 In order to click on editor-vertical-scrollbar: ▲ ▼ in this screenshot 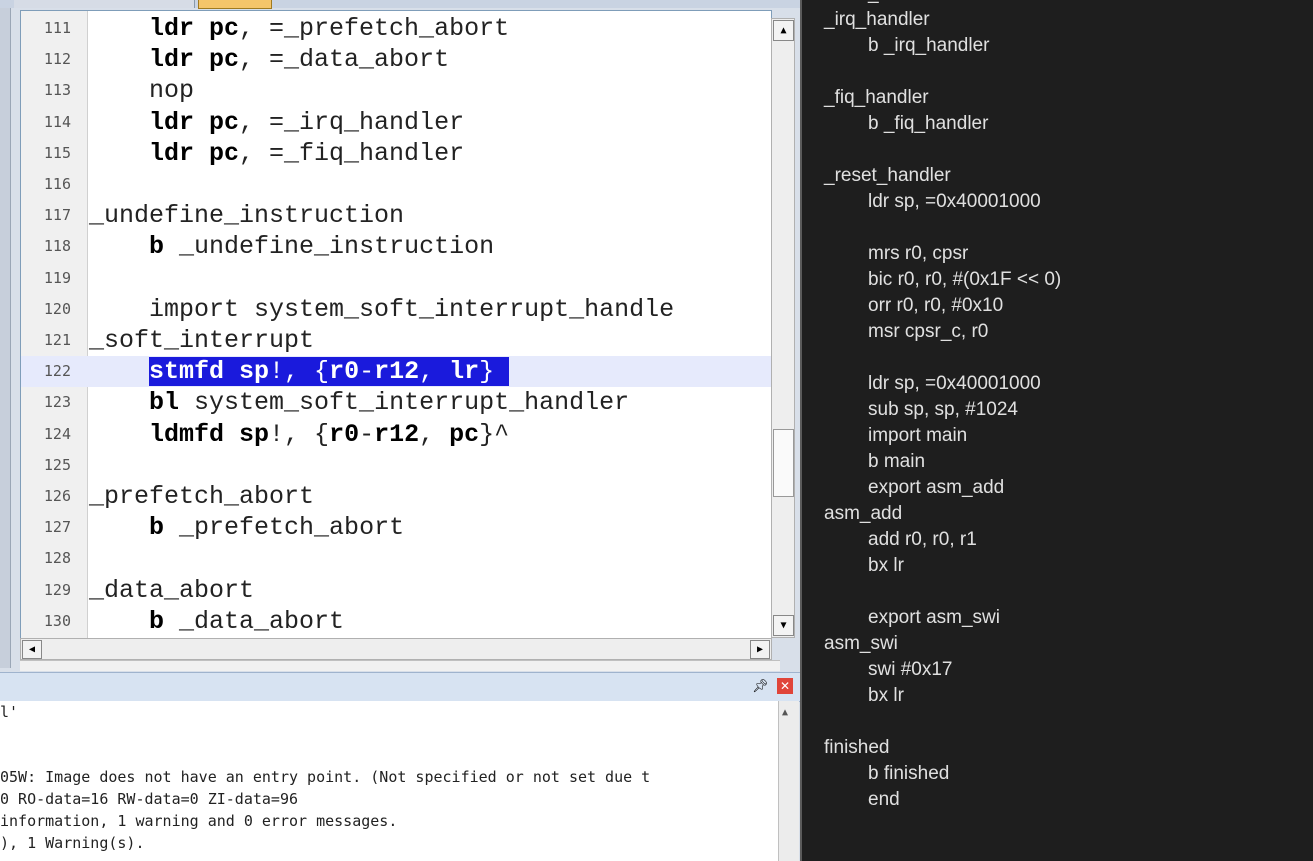, I will do `click(783, 328)`.